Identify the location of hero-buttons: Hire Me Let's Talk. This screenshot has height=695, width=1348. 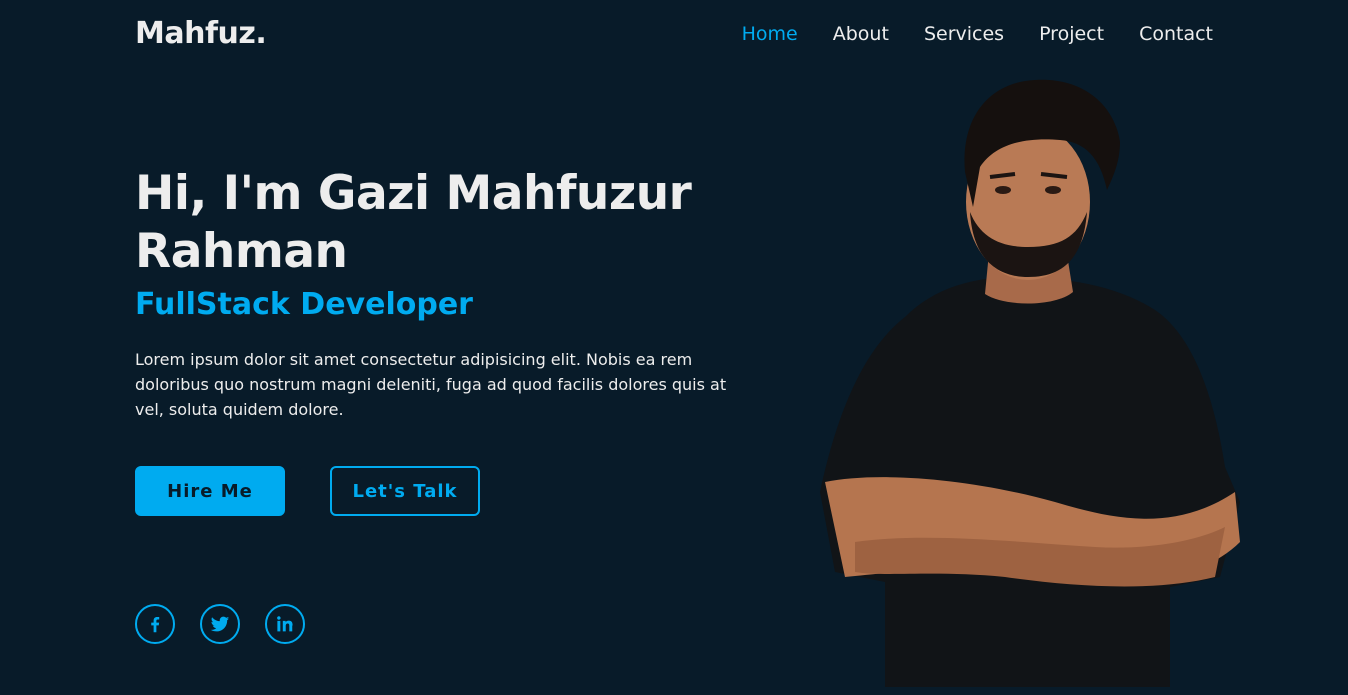
(307, 491).